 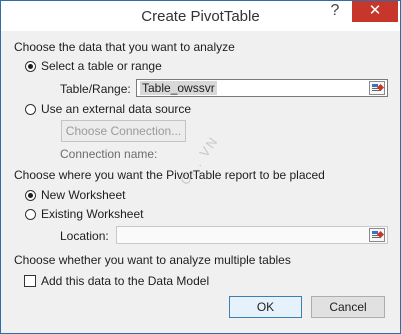 I want to click on new-worksheet-label: New Worksheet, so click(x=83, y=195).